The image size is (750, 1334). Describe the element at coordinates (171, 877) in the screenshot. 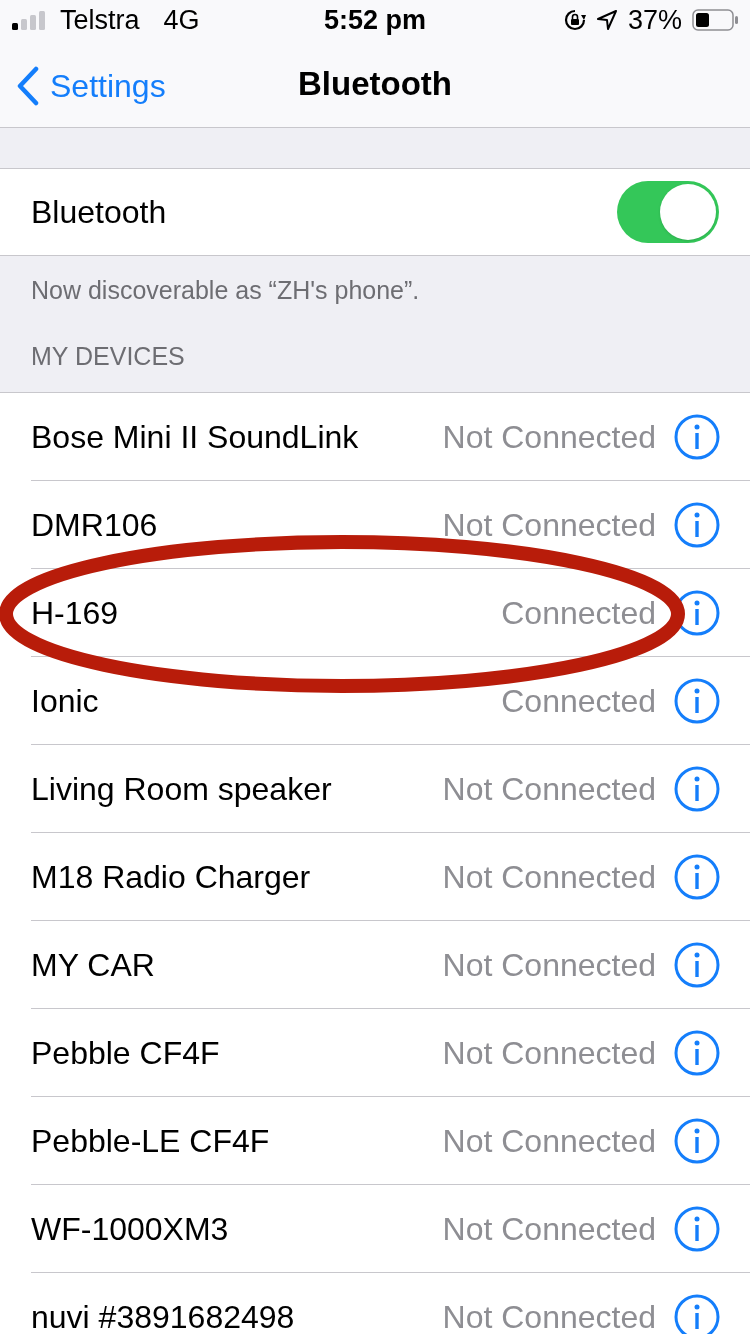

I see `device-name: M18 Radio Charger` at that location.